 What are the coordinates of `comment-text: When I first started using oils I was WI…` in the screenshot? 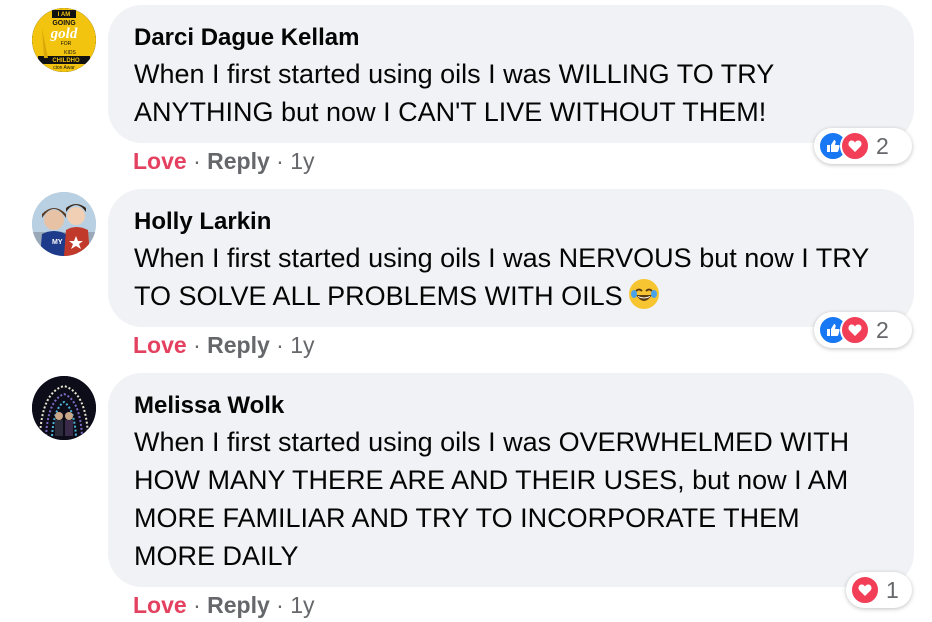 It's located at (454, 93).